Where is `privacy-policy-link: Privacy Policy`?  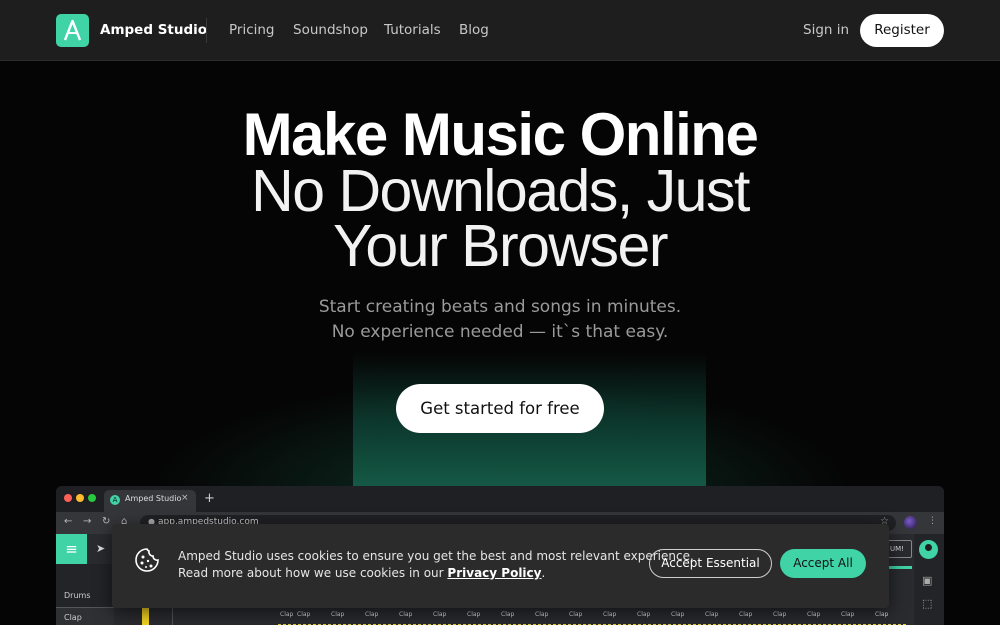
privacy-policy-link: Privacy Policy is located at coordinates (494, 573).